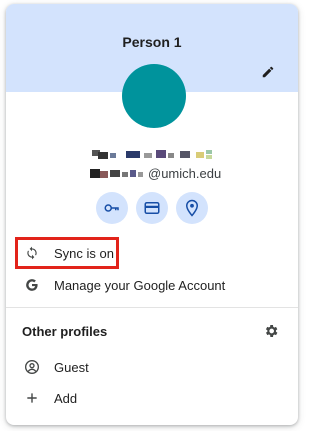 Image resolution: width=320 pixels, height=431 pixels. Describe the element at coordinates (152, 42) in the screenshot. I see `profile-name: Person 1` at that location.